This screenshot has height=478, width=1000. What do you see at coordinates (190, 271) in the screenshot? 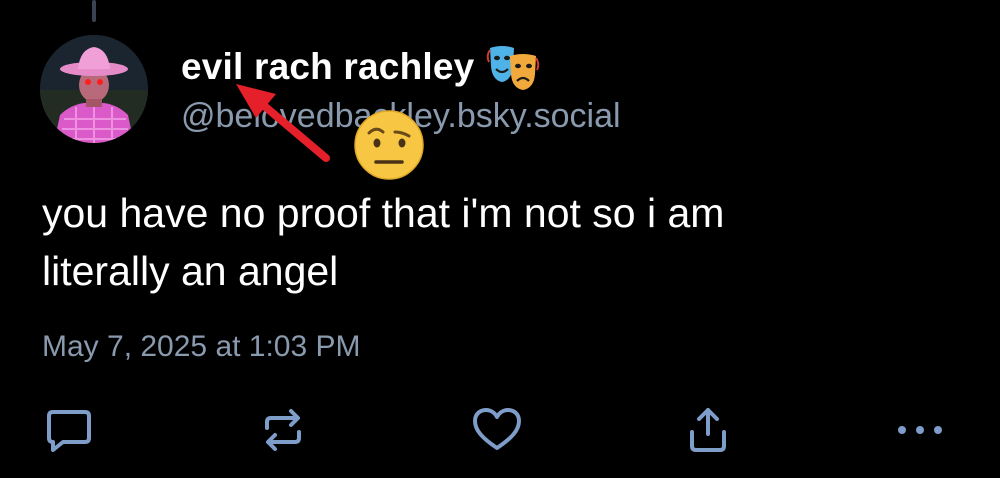
I see `post-text-line: literally an angel` at bounding box center [190, 271].